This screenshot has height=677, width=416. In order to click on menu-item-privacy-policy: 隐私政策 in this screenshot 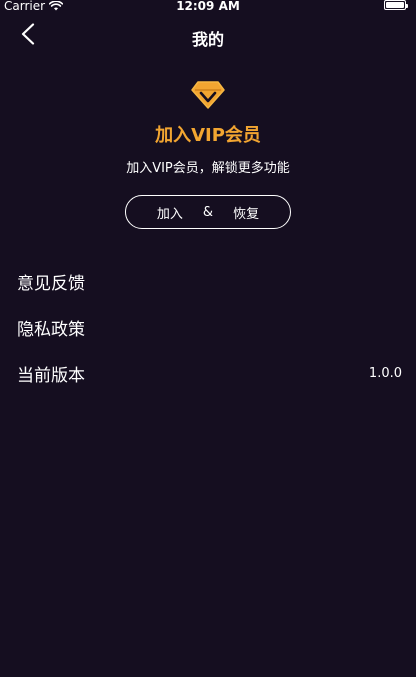, I will do `click(208, 327)`.